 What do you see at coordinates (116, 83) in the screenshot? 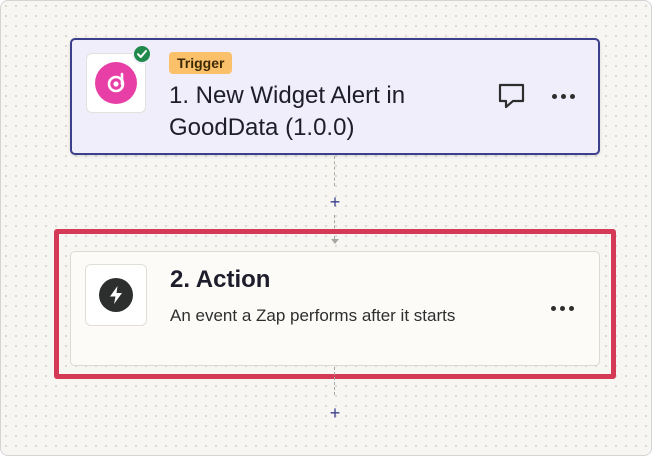
I see `gooddata-logo-icon` at bounding box center [116, 83].